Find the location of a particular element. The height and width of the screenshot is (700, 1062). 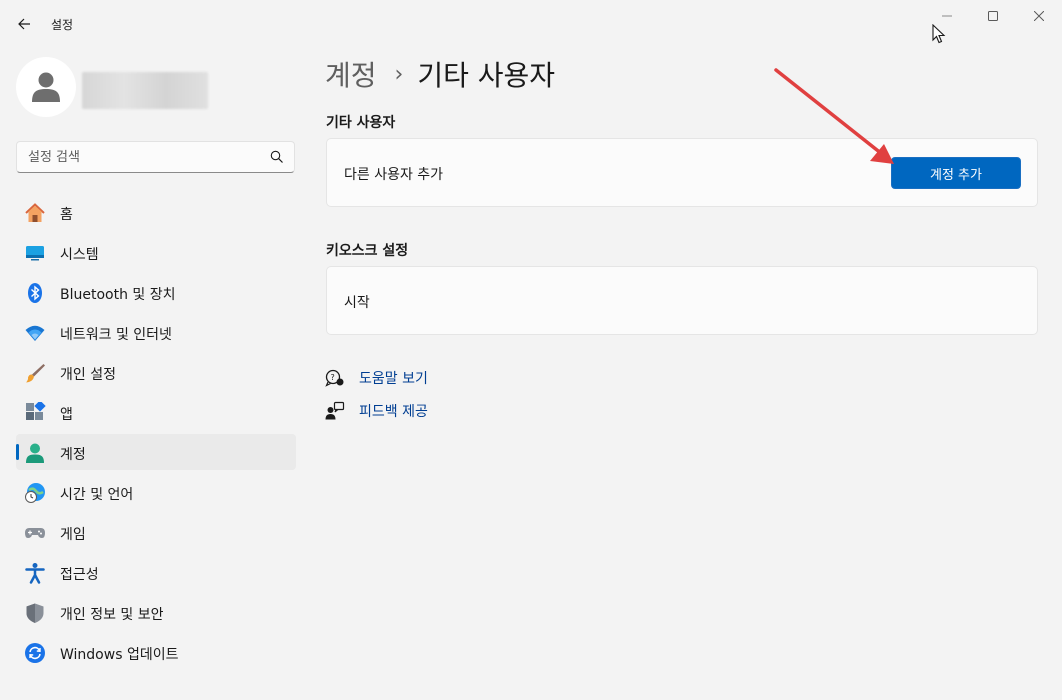

wifi-icon is located at coordinates (35, 333).